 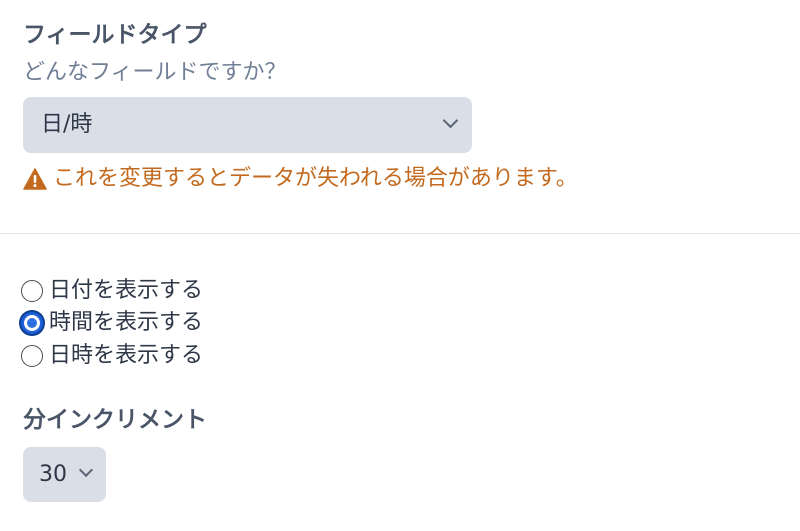 I want to click on warning-text: これを変更するとデータが失われる場合があります。, so click(x=315, y=178).